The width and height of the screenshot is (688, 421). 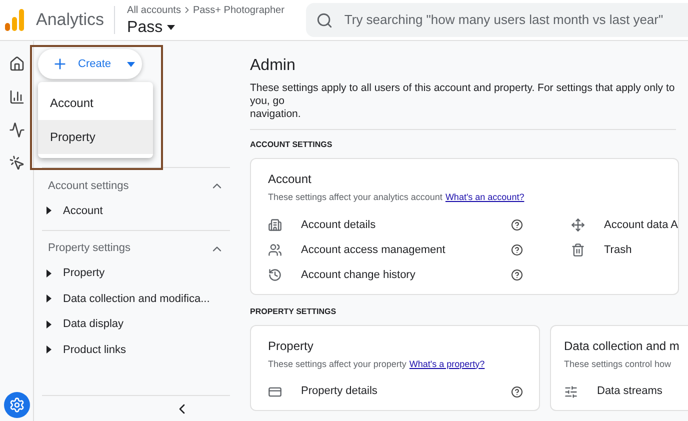 What do you see at coordinates (339, 391) in the screenshot?
I see `settings-link: Property details` at bounding box center [339, 391].